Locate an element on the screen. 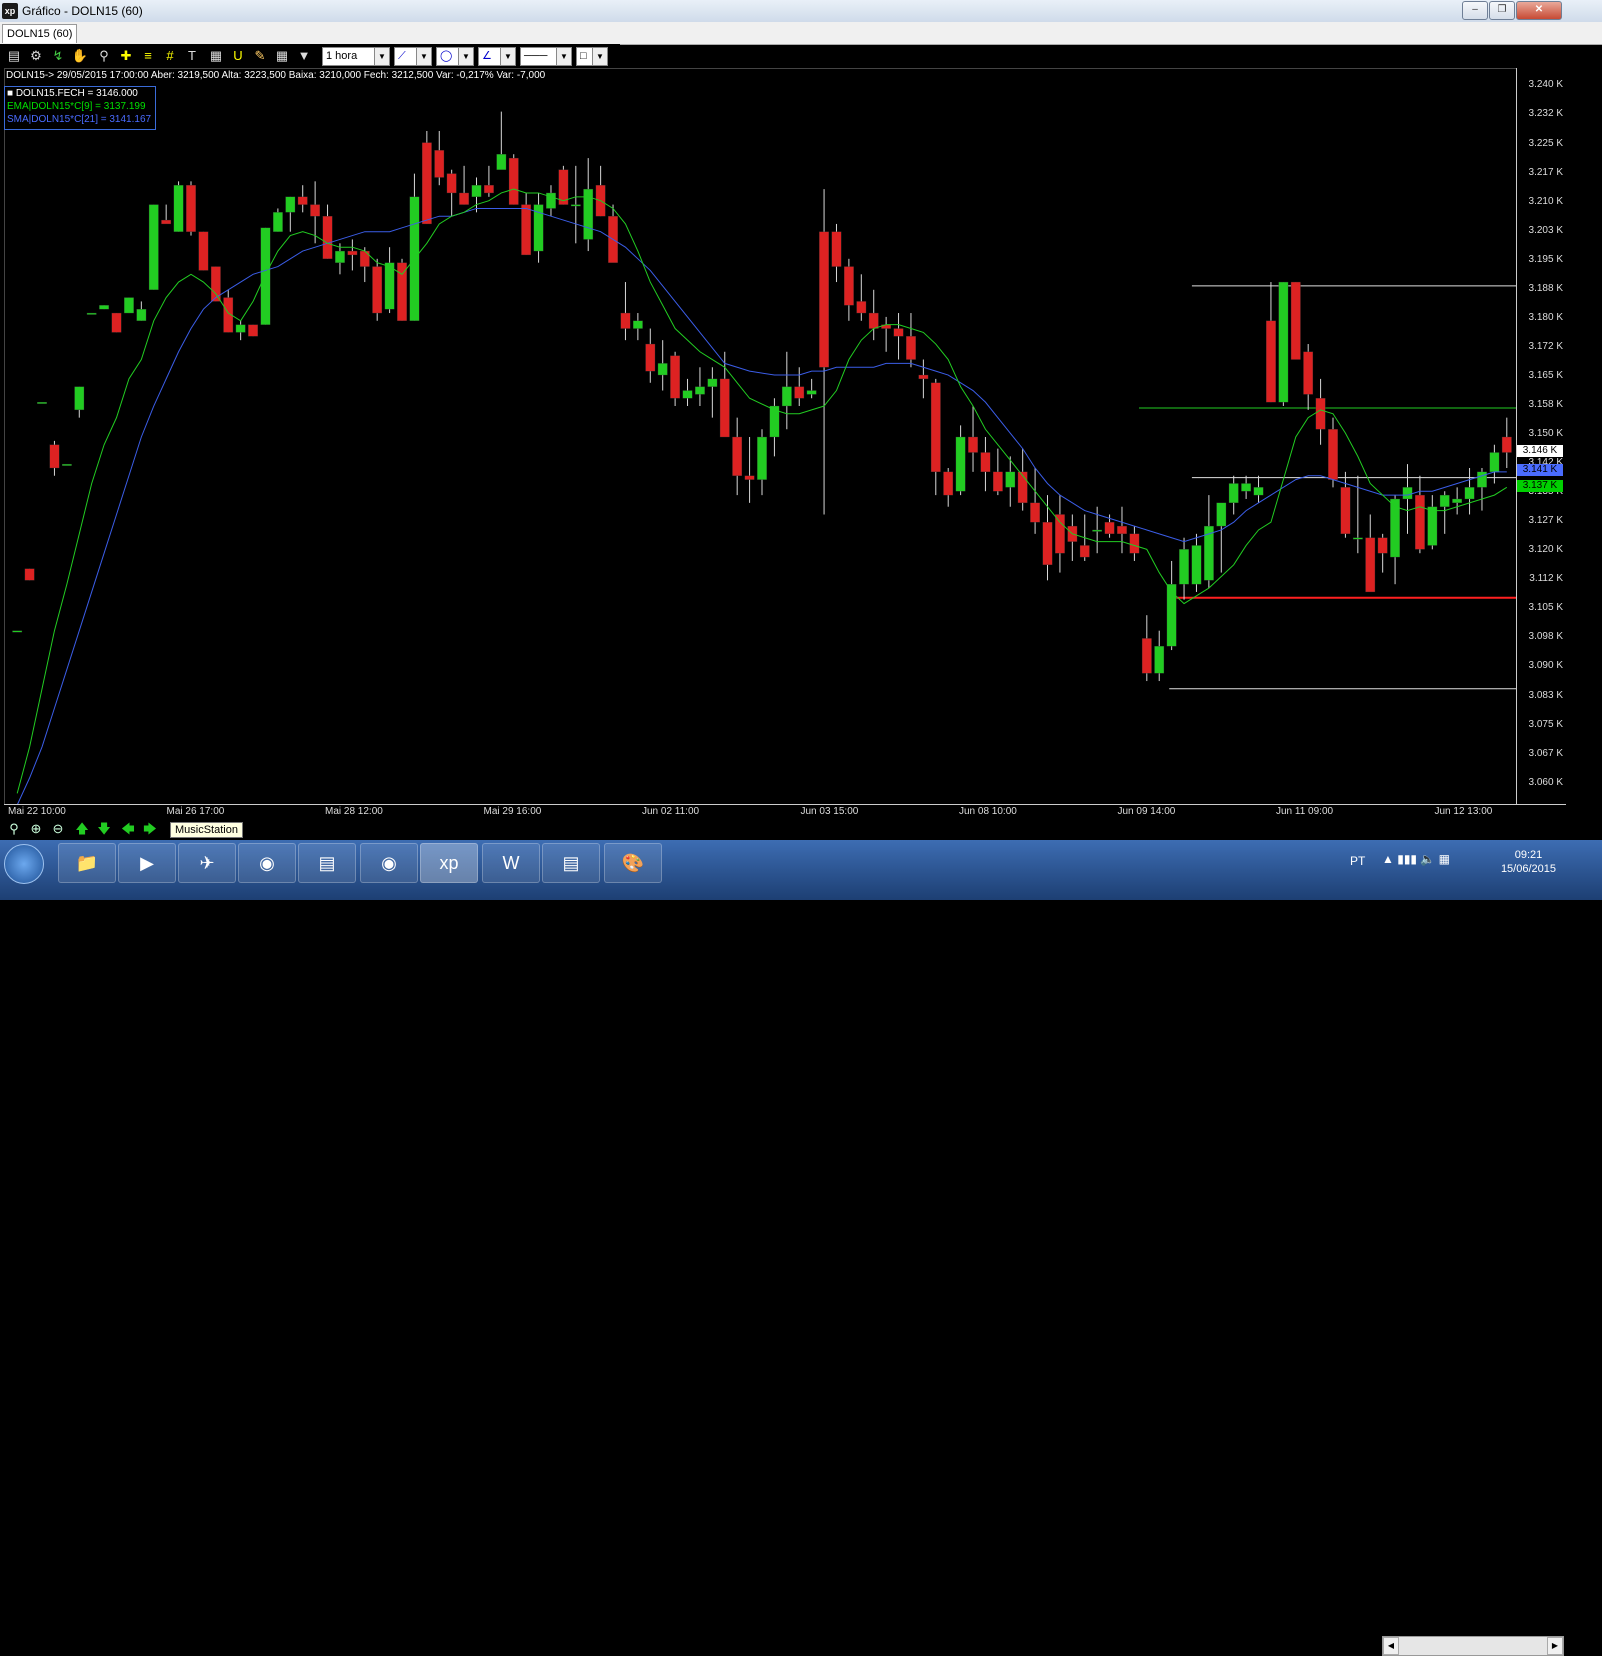 This screenshot has width=1602, height=1656. legend-sma: SMA|DOLN15*C[21] = 3141.167 is located at coordinates (79, 119).